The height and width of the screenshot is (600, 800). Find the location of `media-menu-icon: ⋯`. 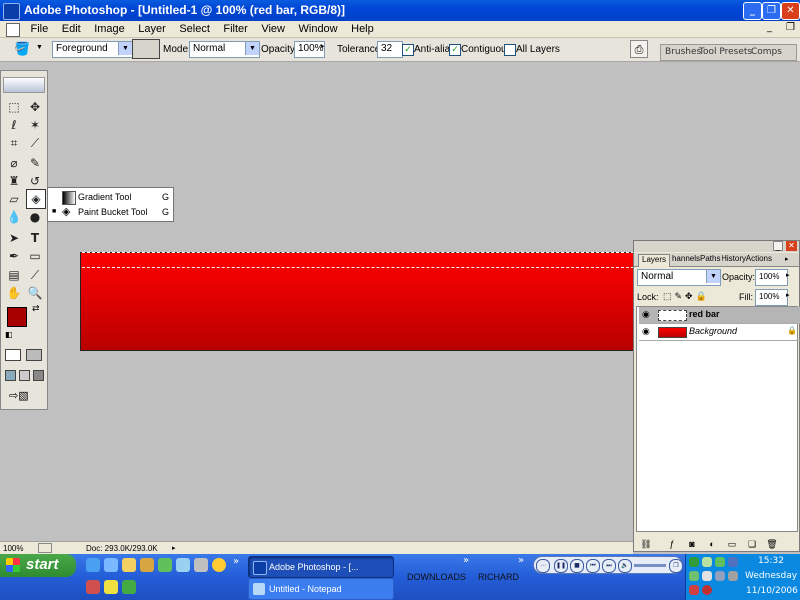

media-menu-icon: ⋯ is located at coordinates (543, 566).